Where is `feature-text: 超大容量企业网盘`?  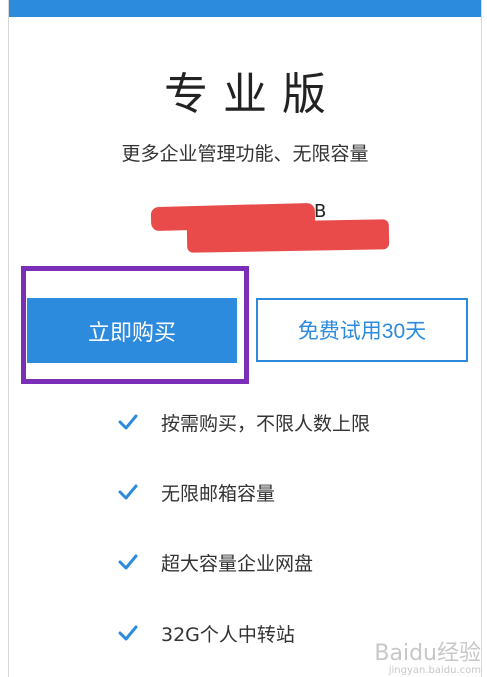 feature-text: 超大容量企业网盘 is located at coordinates (237, 563).